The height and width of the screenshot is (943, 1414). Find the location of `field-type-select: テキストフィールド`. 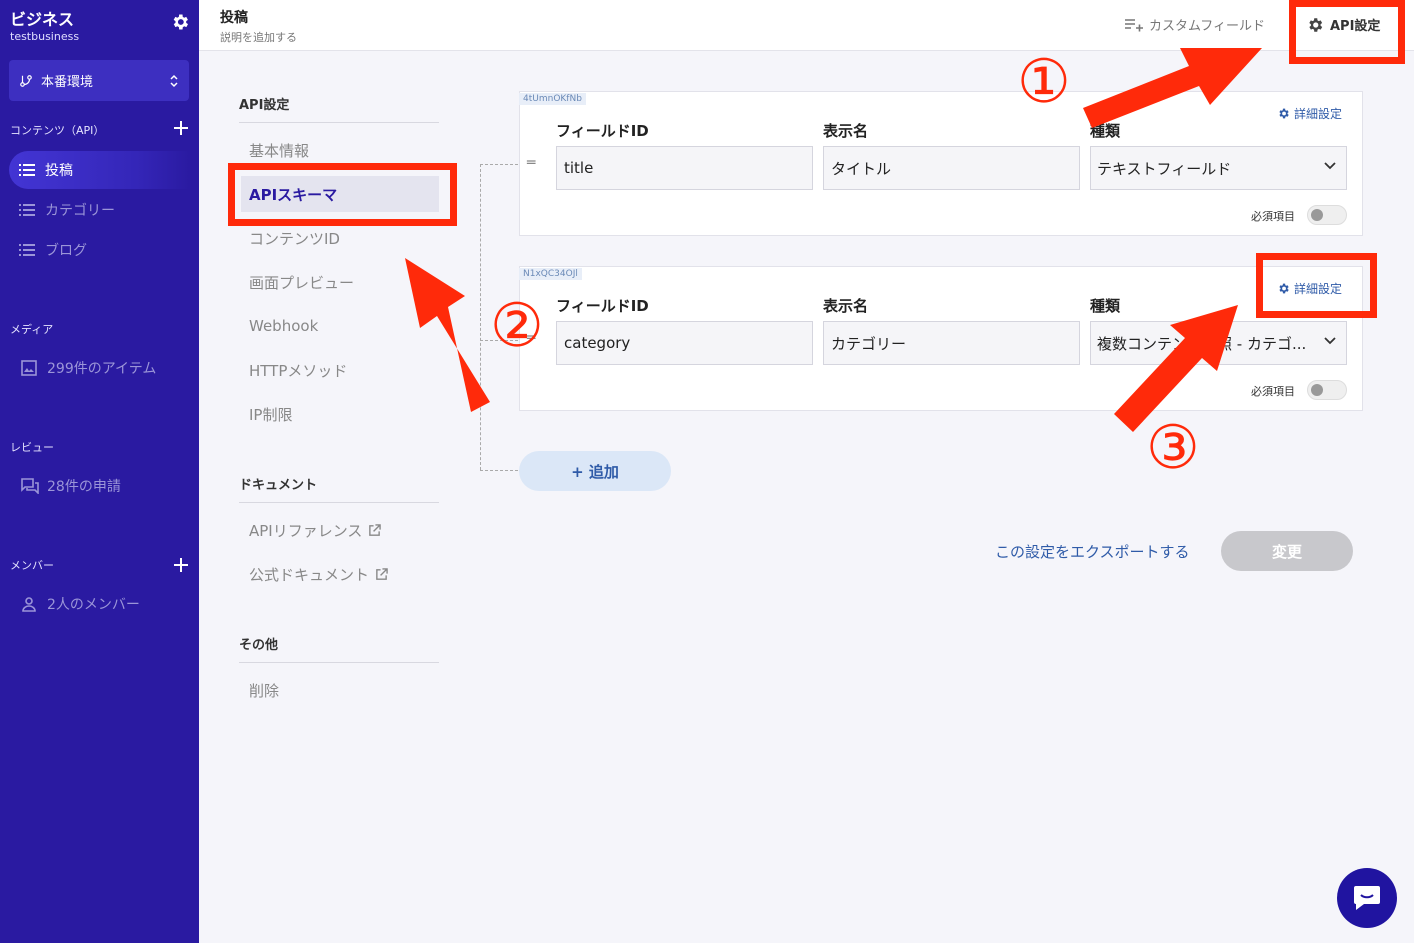

field-type-select: テキストフィールド is located at coordinates (1218, 168).